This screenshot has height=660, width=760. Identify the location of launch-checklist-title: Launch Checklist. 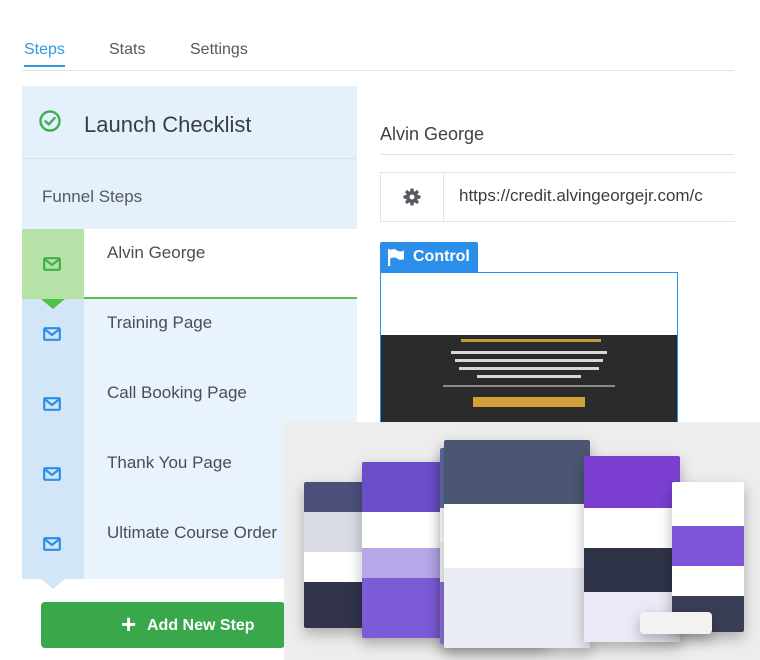
(168, 124).